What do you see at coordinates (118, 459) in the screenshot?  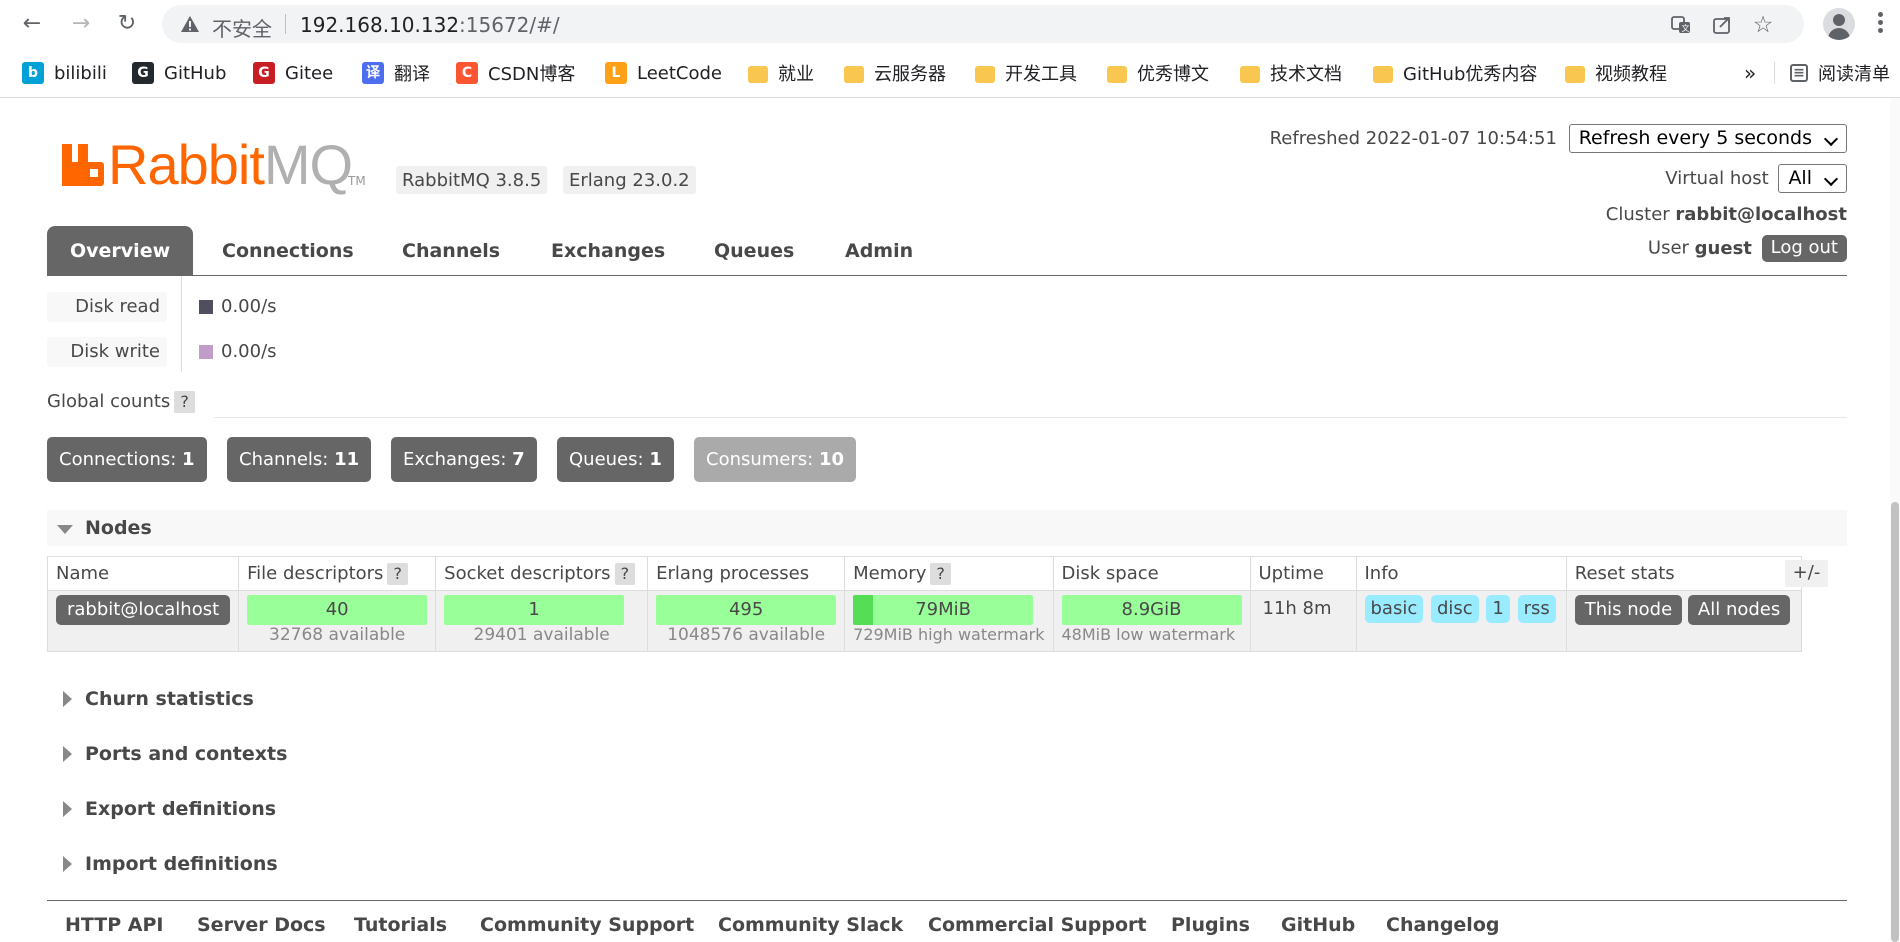 I see `count-connections-label: Connections:` at bounding box center [118, 459].